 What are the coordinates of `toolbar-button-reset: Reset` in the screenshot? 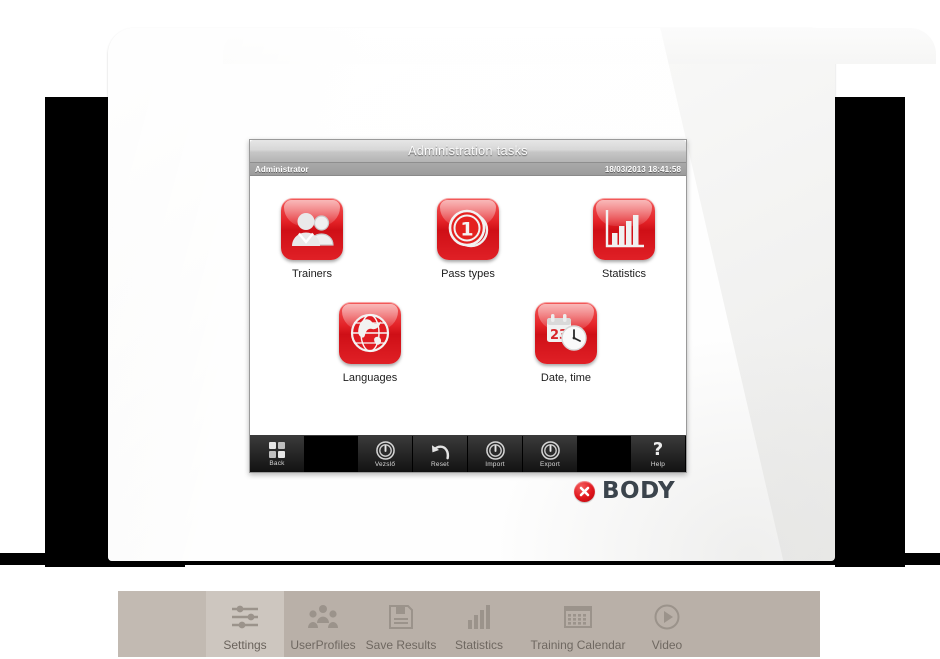 It's located at (440, 454).